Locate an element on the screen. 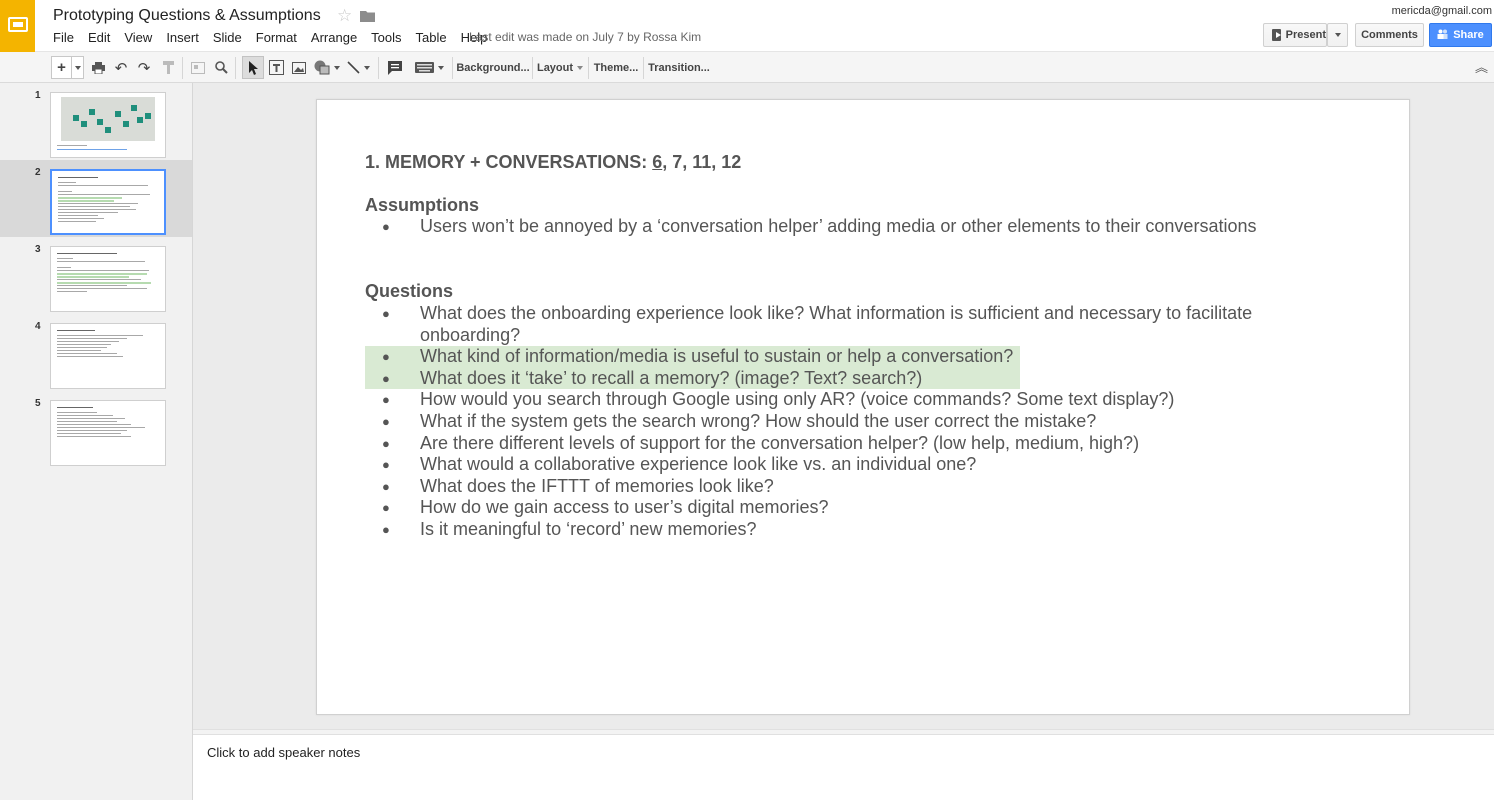 The image size is (1494, 800). menu-table: Table is located at coordinates (431, 37).